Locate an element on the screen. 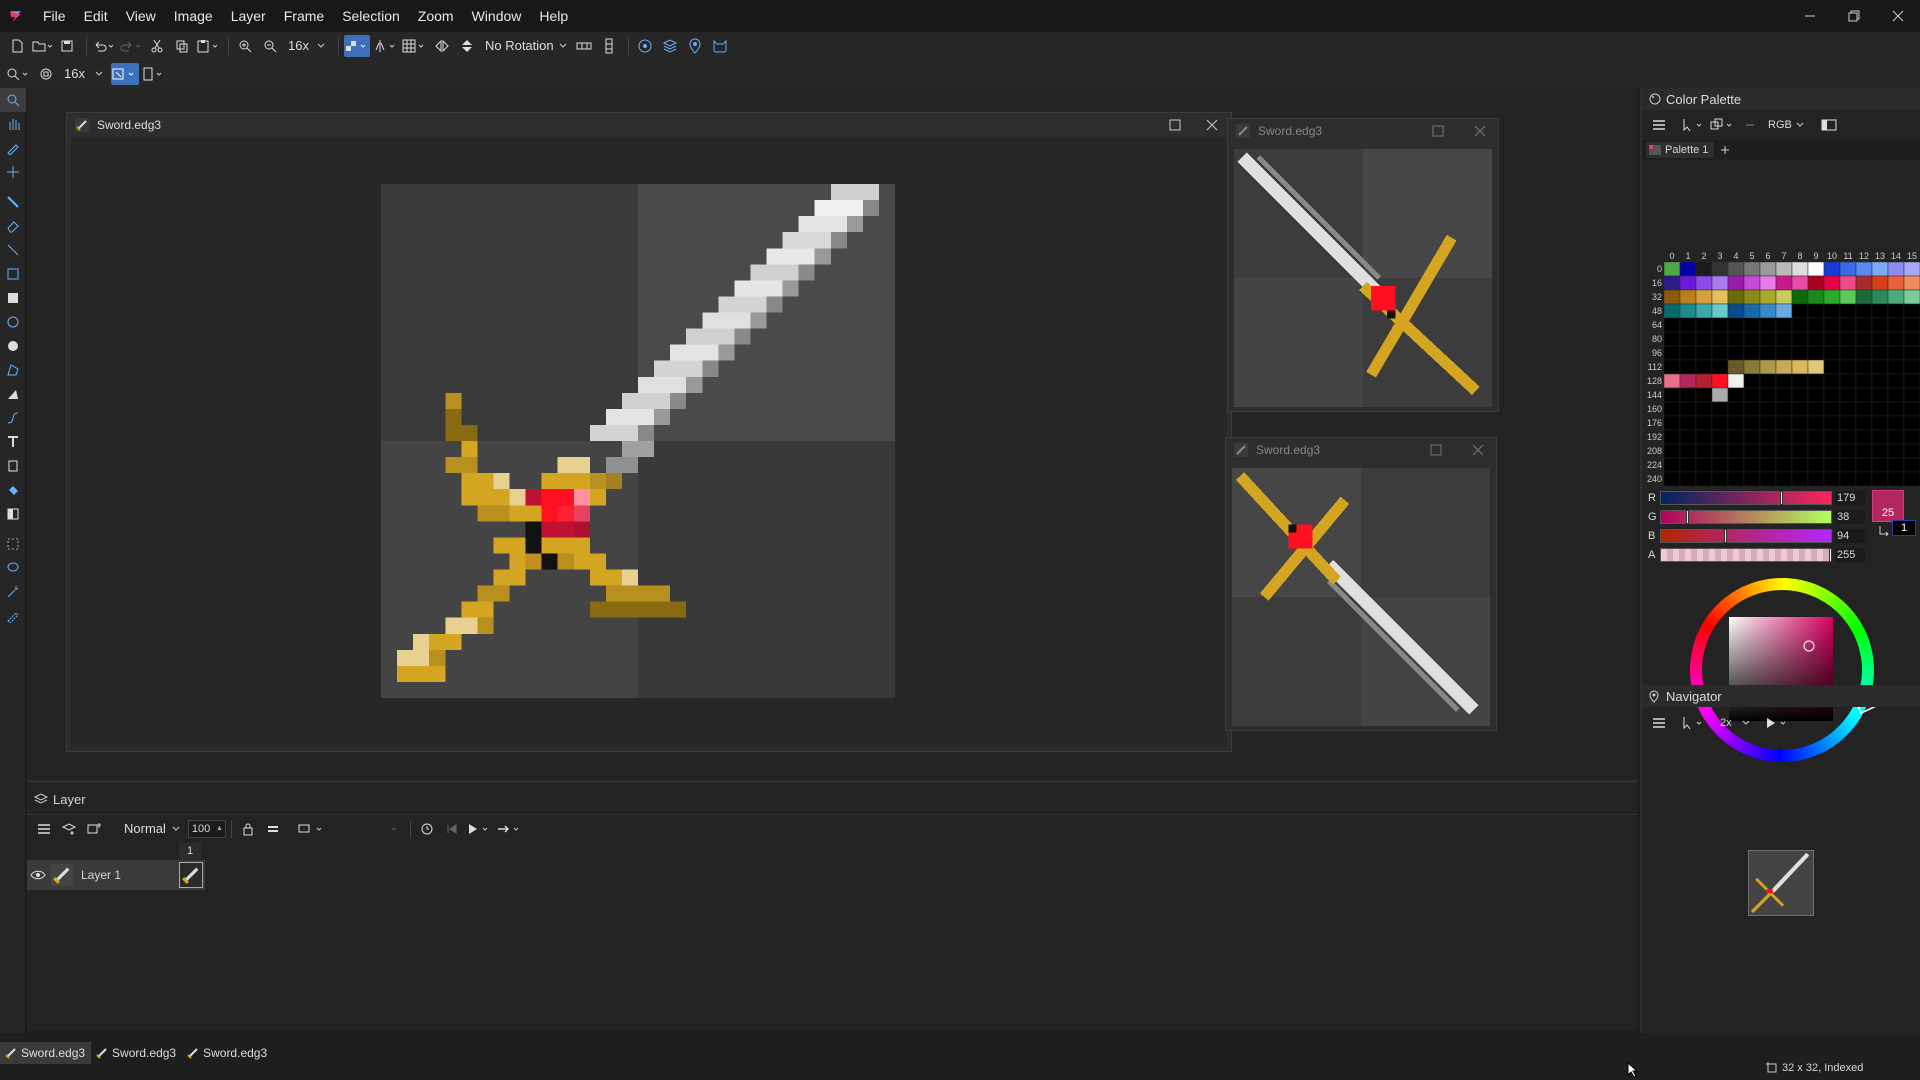 The image size is (1920, 1080). stamp-tool is located at coordinates (13, 466).